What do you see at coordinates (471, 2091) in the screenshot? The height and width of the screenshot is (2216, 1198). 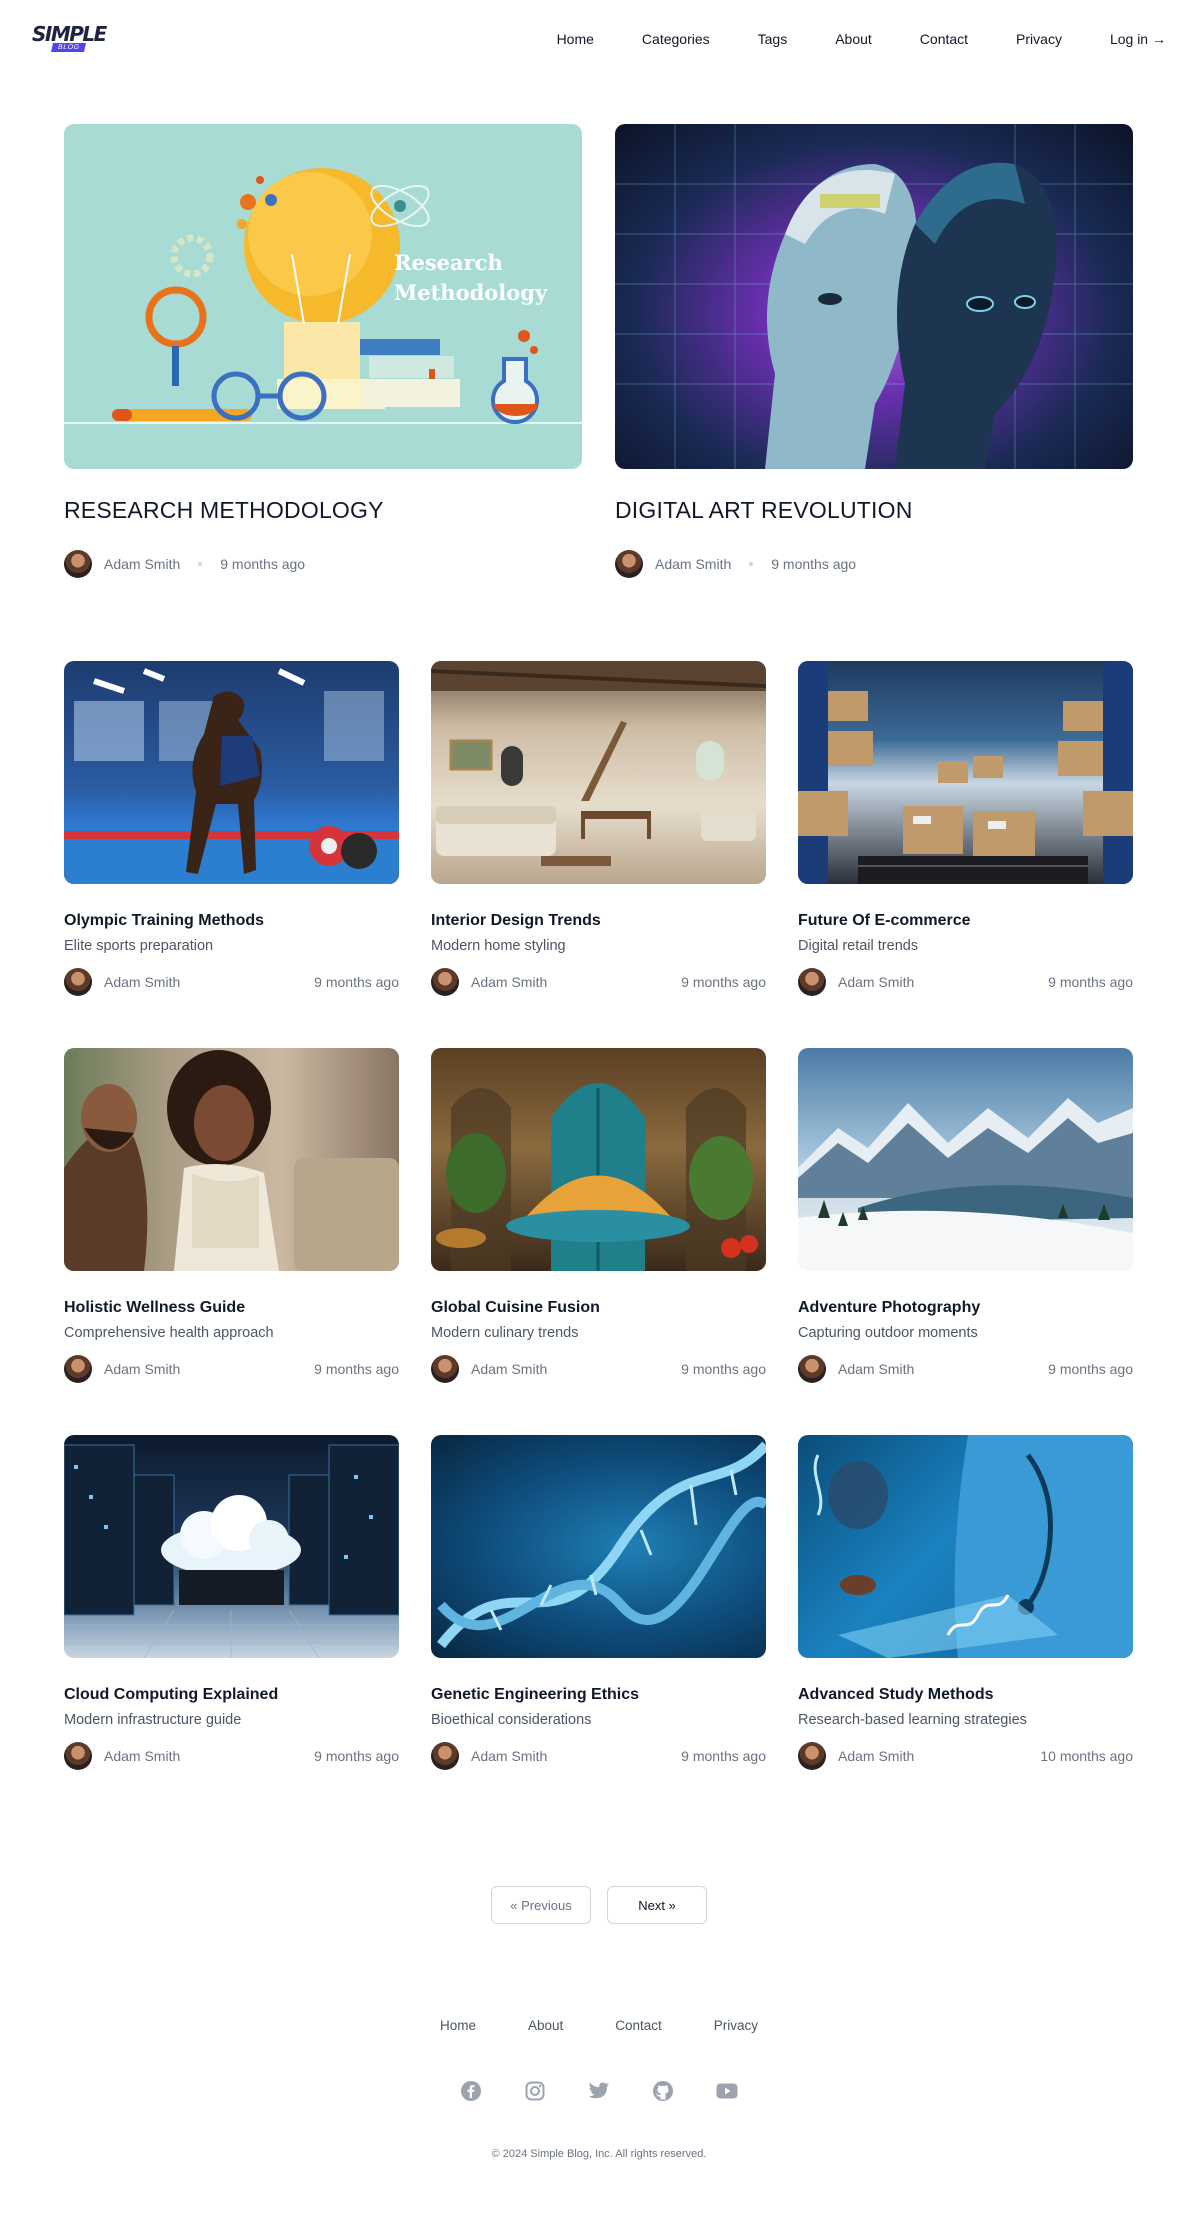 I see `facebook-icon` at bounding box center [471, 2091].